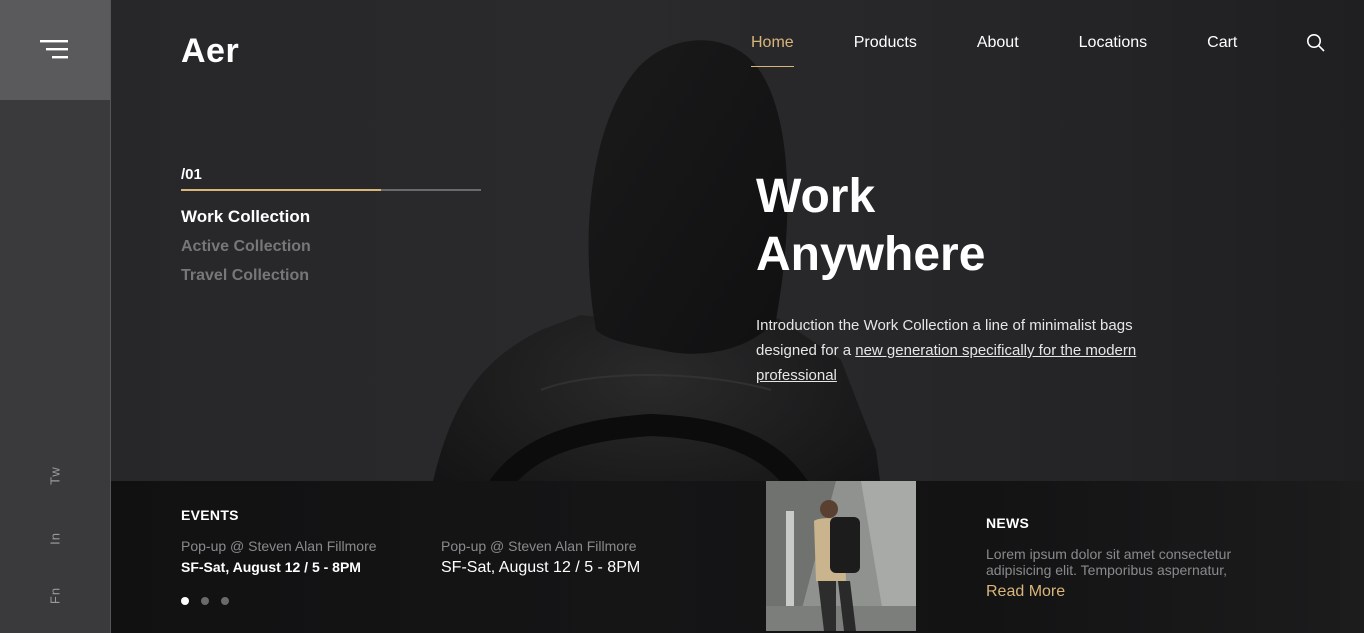 This screenshot has height=633, width=1364. What do you see at coordinates (1008, 523) in the screenshot?
I see `news-title: NEWS` at bounding box center [1008, 523].